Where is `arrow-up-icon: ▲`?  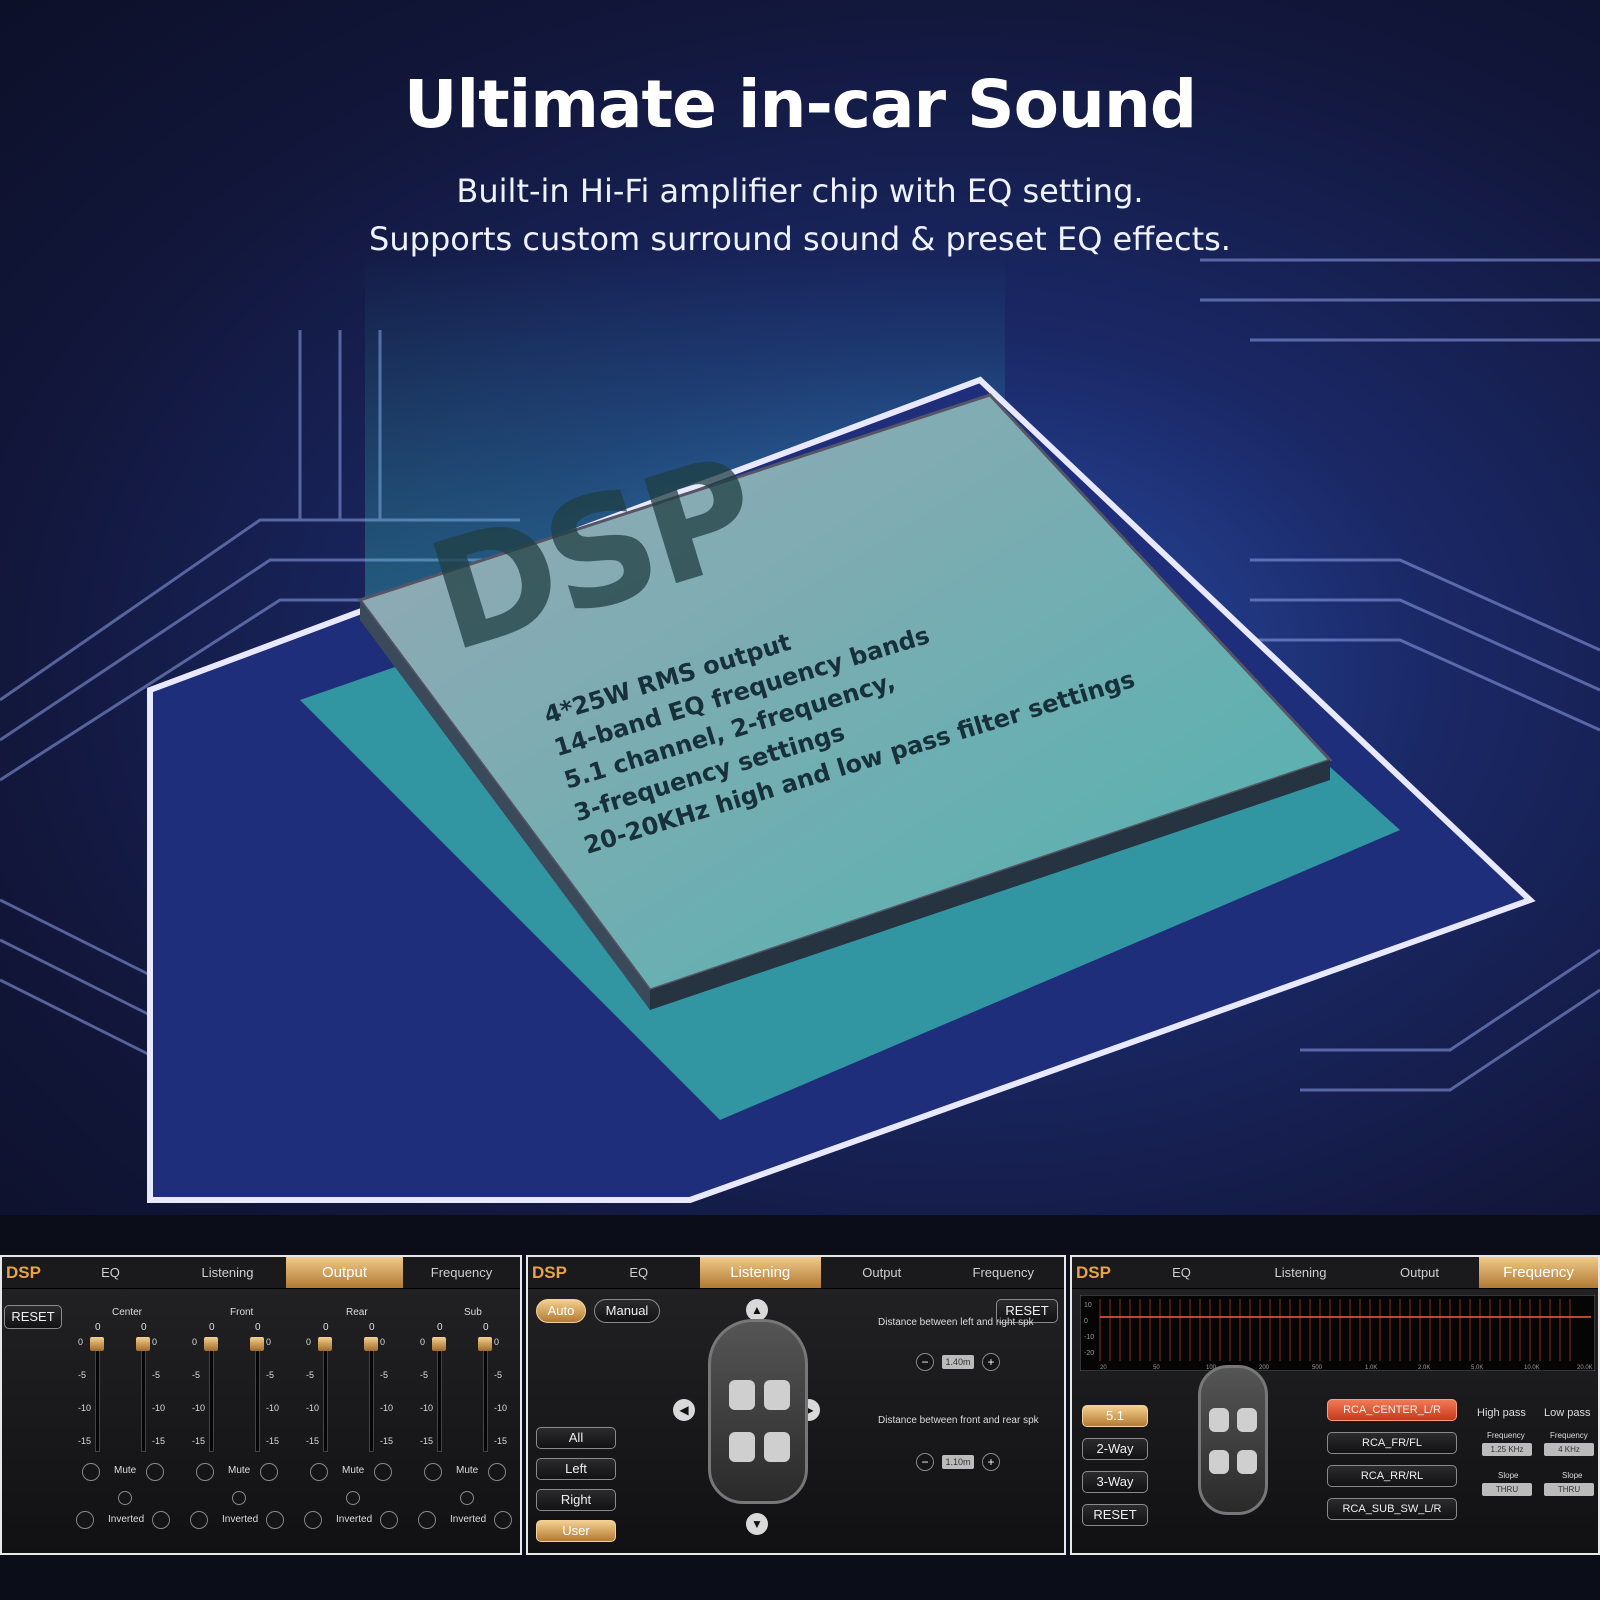
arrow-up-icon: ▲ is located at coordinates (757, 1310).